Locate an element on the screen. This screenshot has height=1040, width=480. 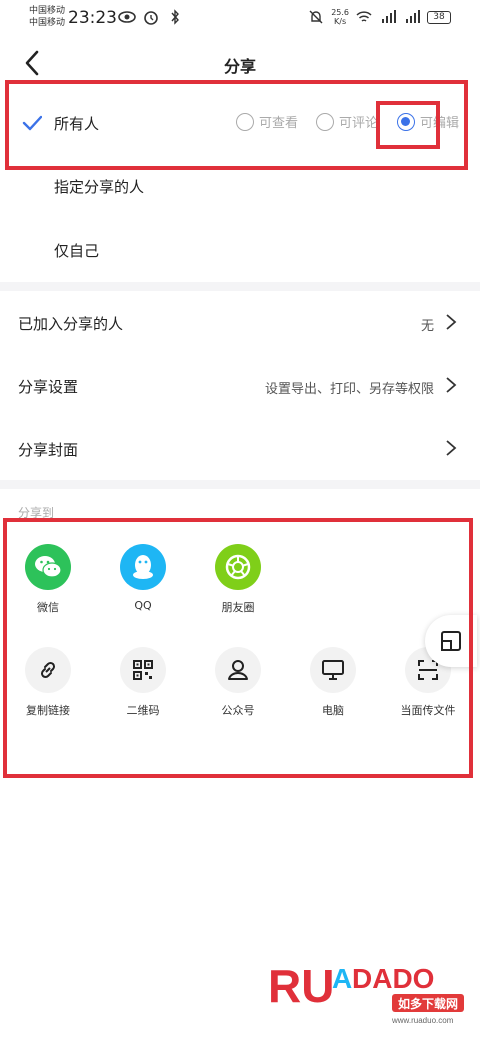
status-icons-right: 25.6 K/s 38 is located at coordinates (379, 17).